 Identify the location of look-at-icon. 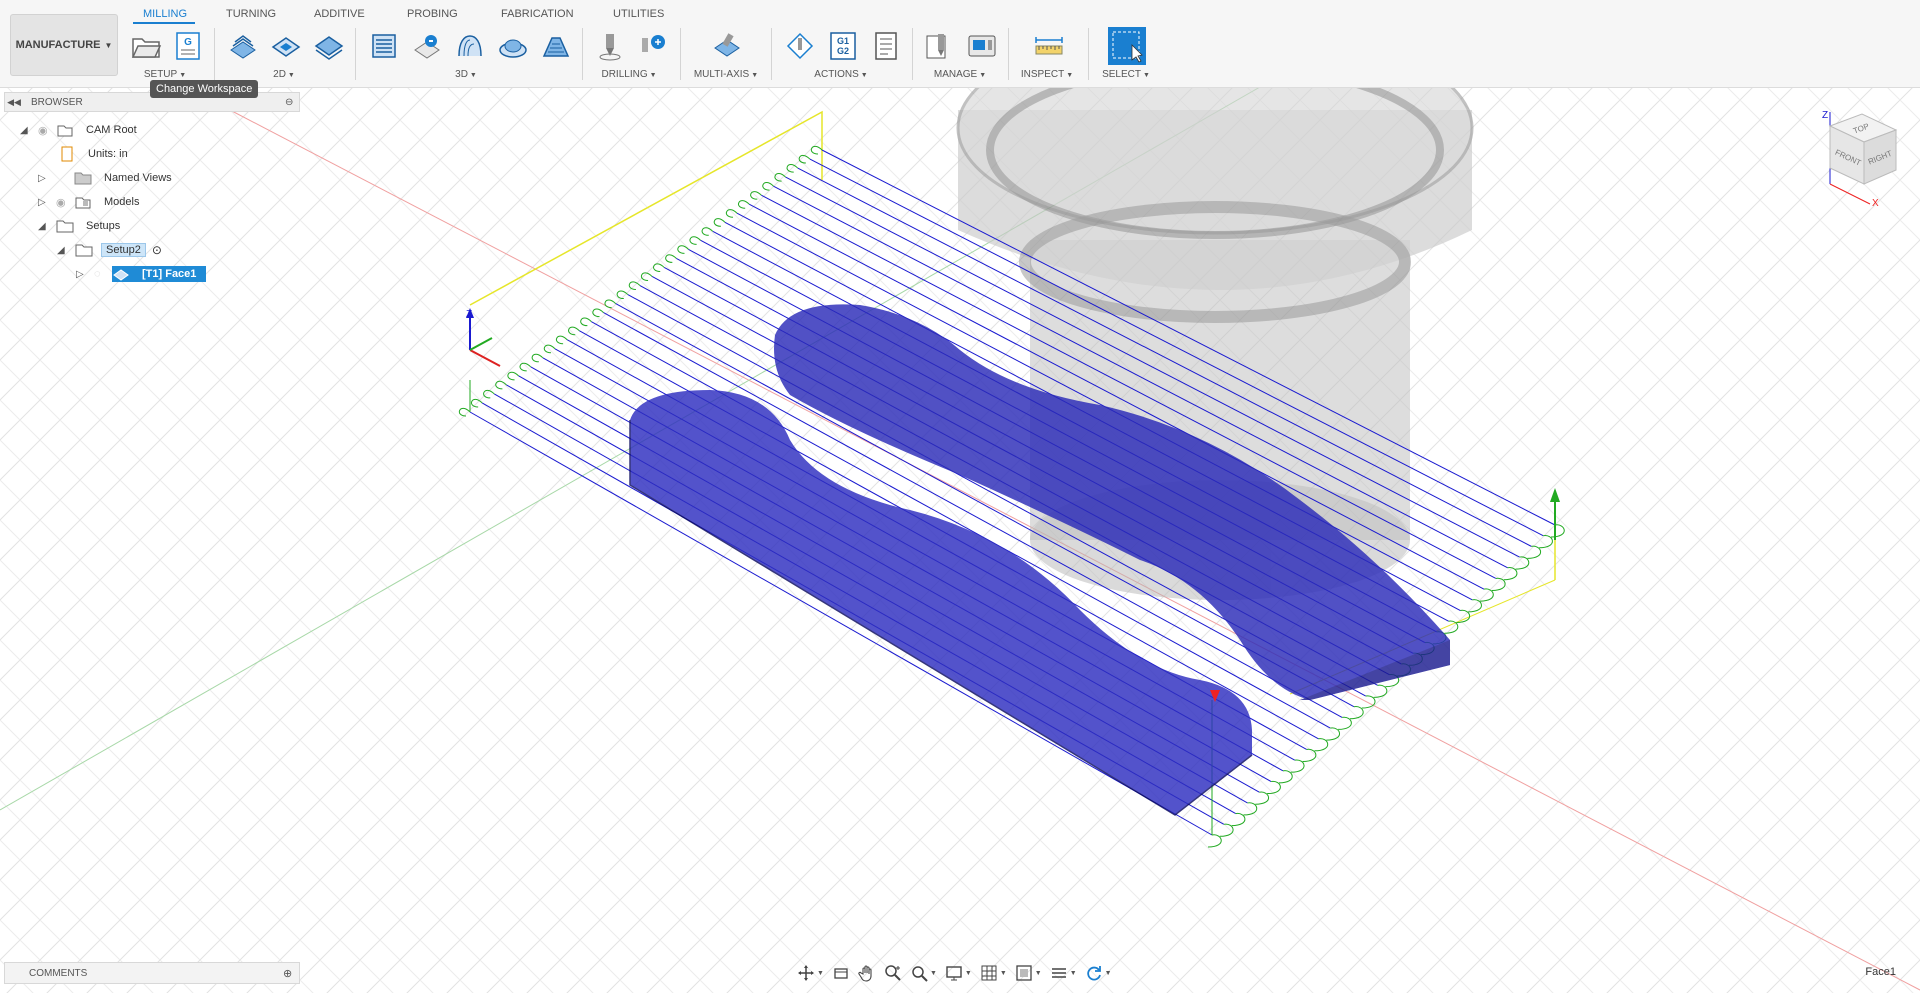
(841, 973).